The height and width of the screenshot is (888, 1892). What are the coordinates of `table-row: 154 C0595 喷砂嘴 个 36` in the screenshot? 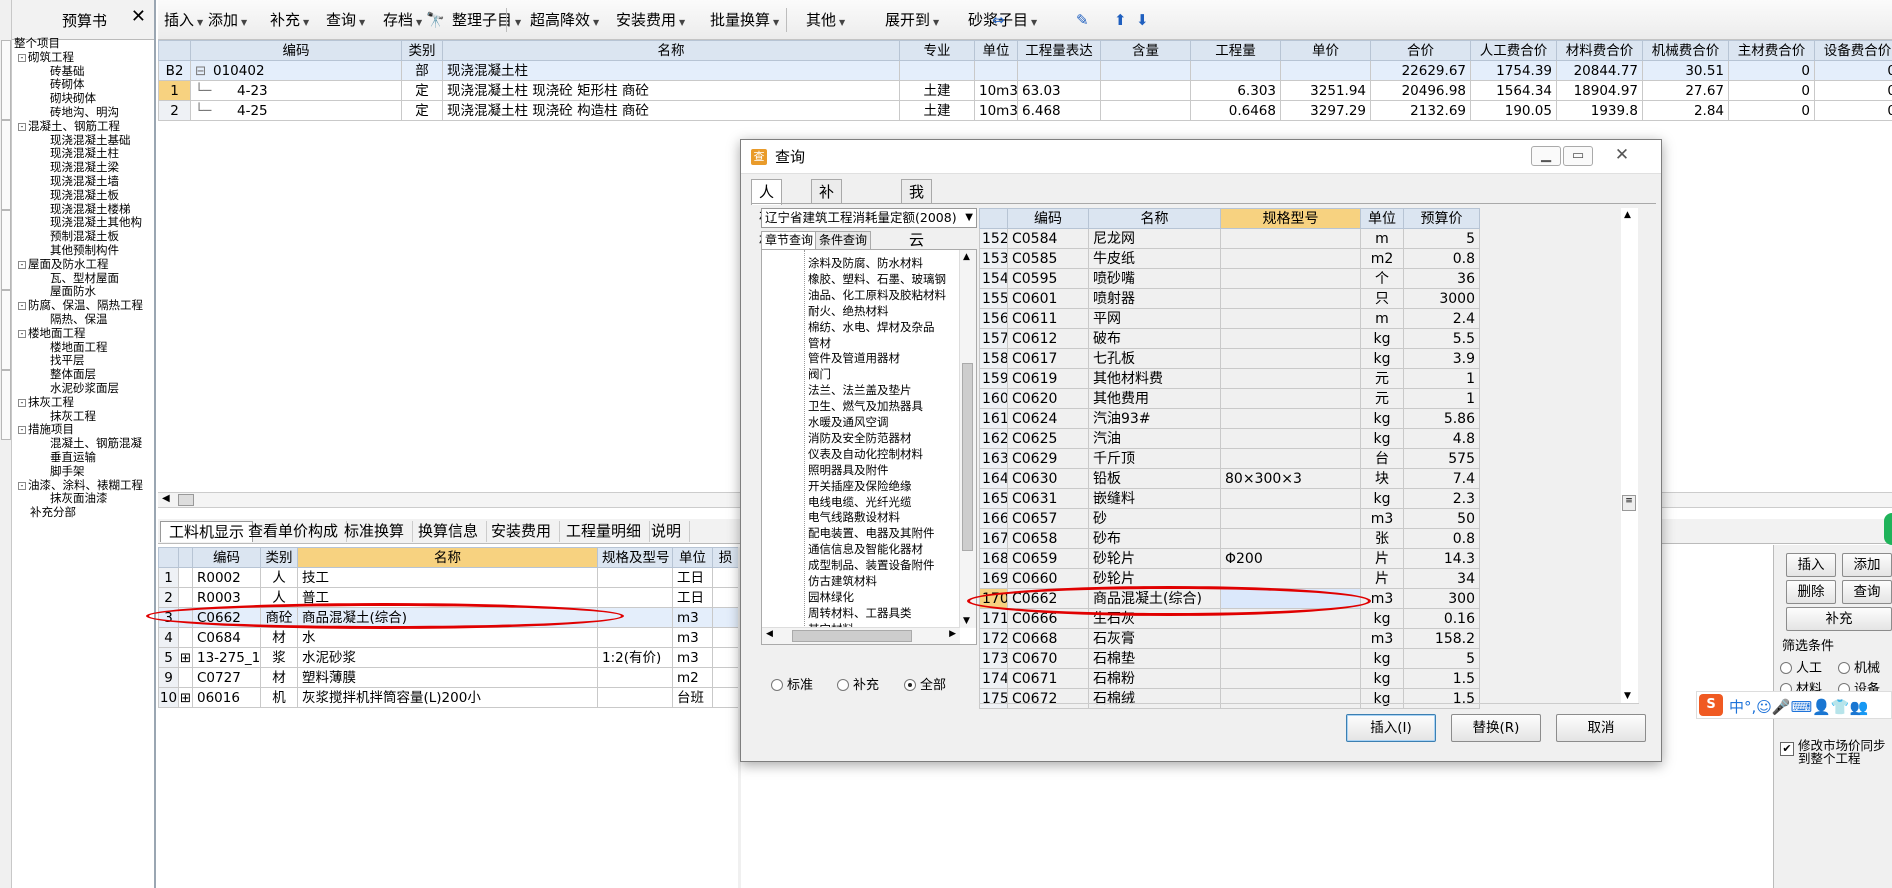 It's located at (1229, 278).